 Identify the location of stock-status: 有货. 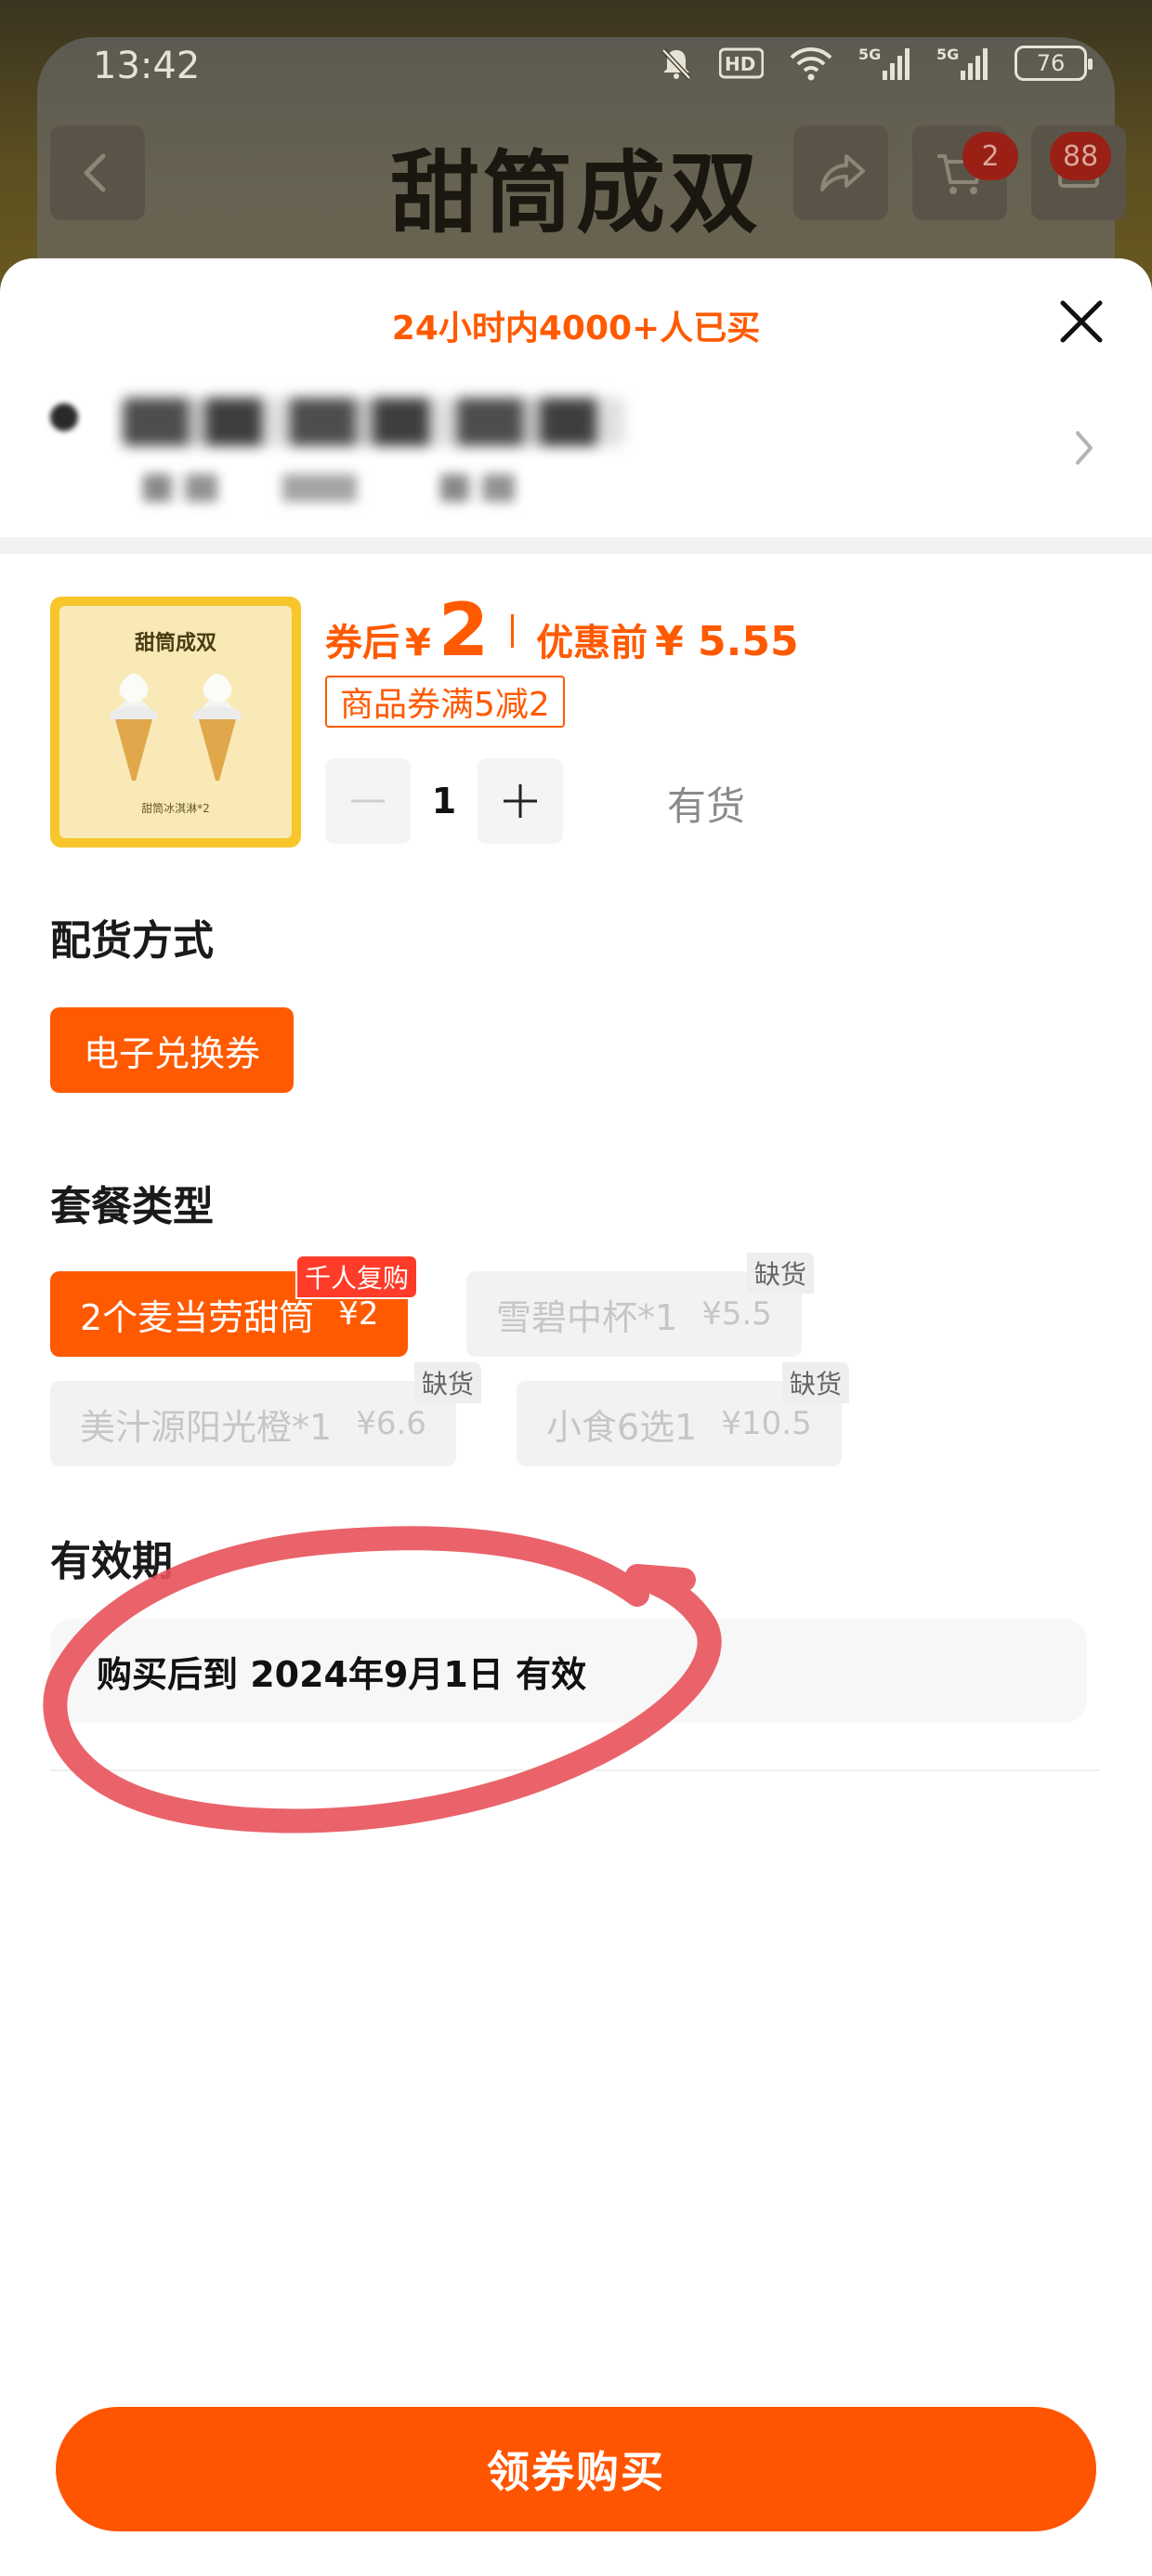
(706, 806).